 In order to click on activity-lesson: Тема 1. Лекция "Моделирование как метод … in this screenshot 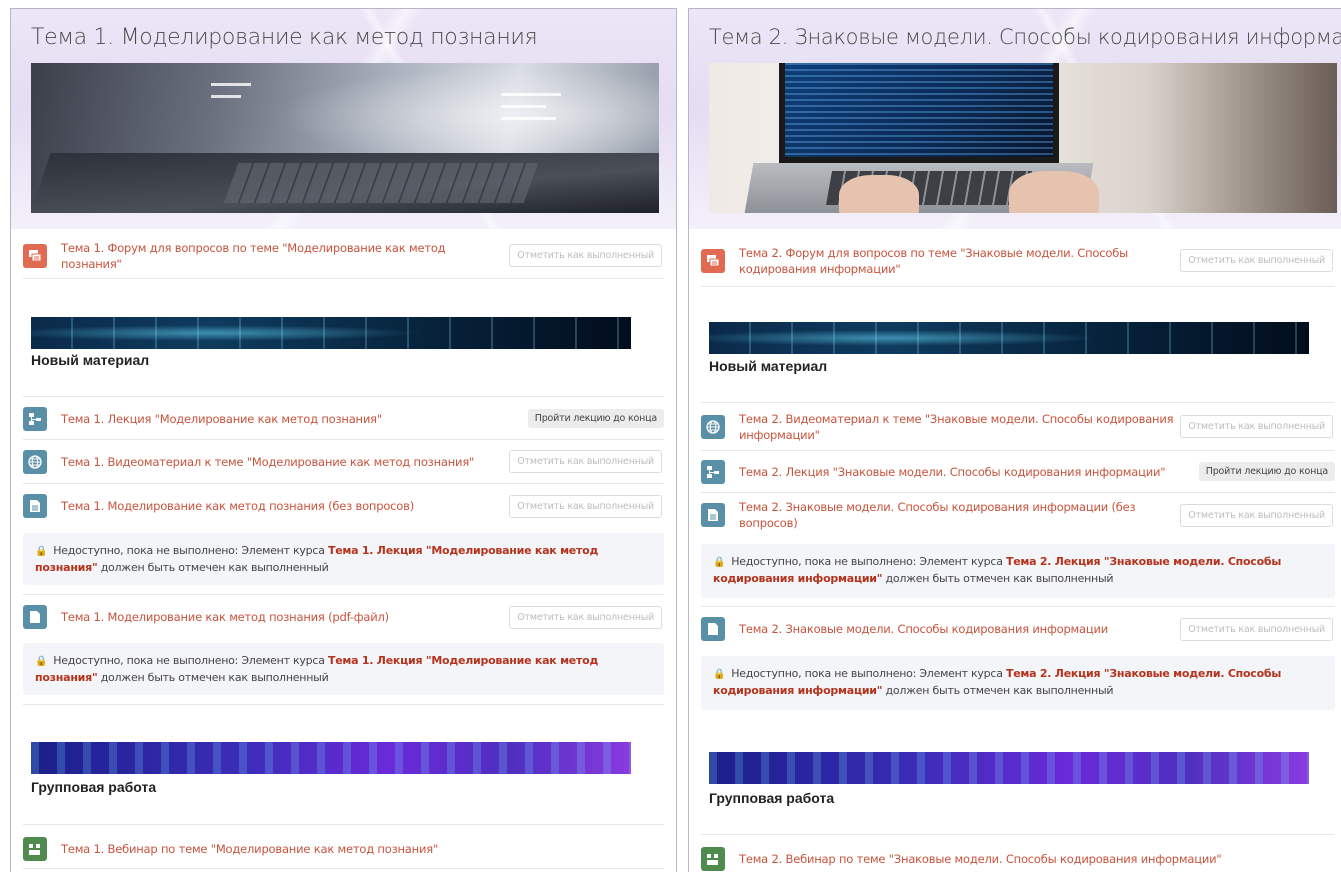, I will do `click(343, 419)`.